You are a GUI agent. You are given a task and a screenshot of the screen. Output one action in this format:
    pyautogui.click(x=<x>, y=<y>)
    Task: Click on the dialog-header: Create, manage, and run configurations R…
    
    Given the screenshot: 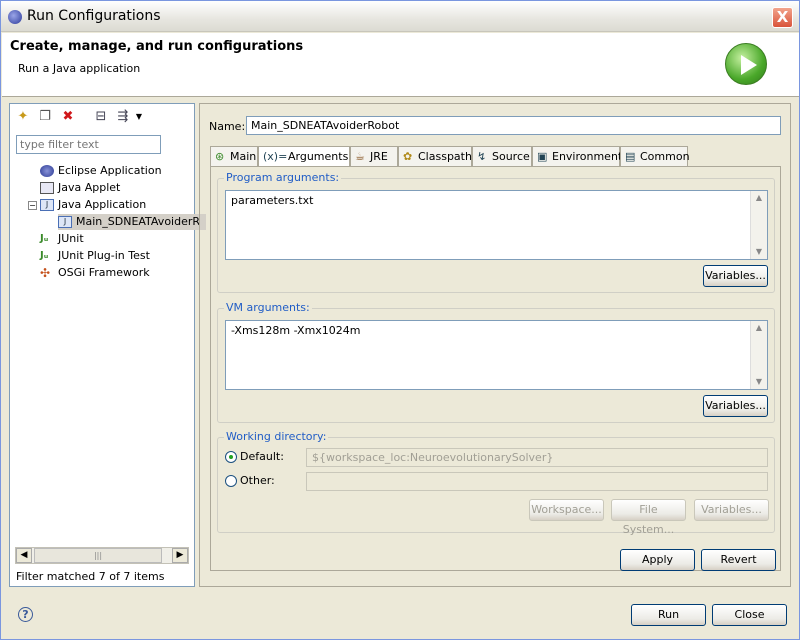 What is the action you would take?
    pyautogui.click(x=400, y=65)
    